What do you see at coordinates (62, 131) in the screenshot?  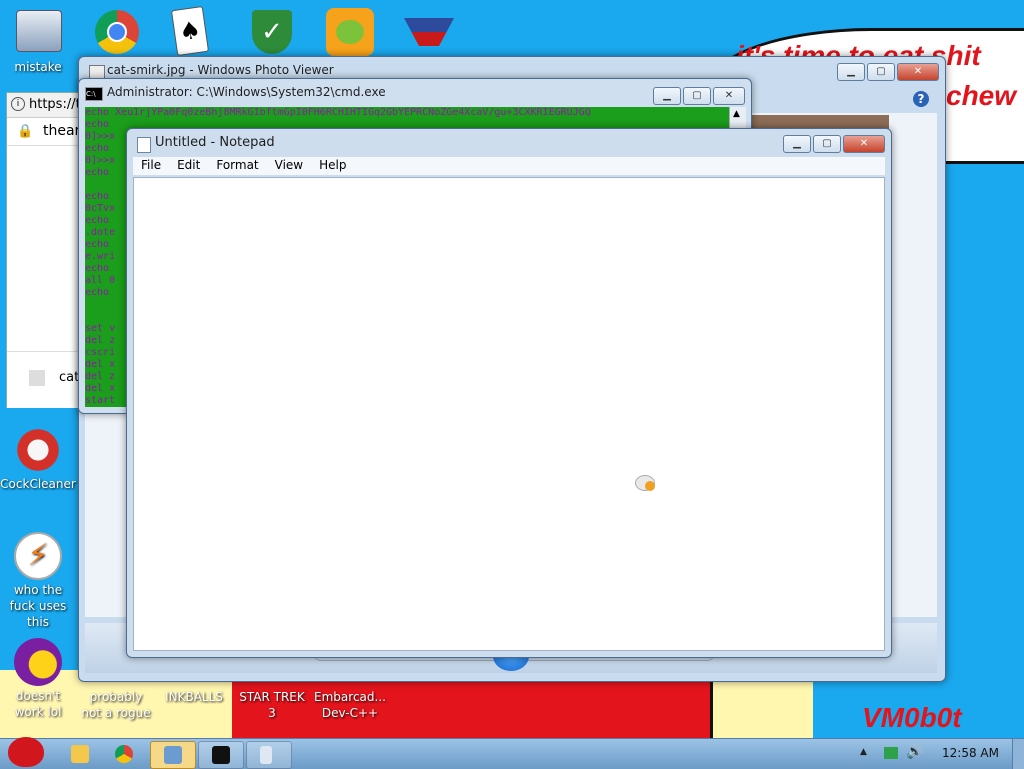 I see `browser-tab-text: thear` at bounding box center [62, 131].